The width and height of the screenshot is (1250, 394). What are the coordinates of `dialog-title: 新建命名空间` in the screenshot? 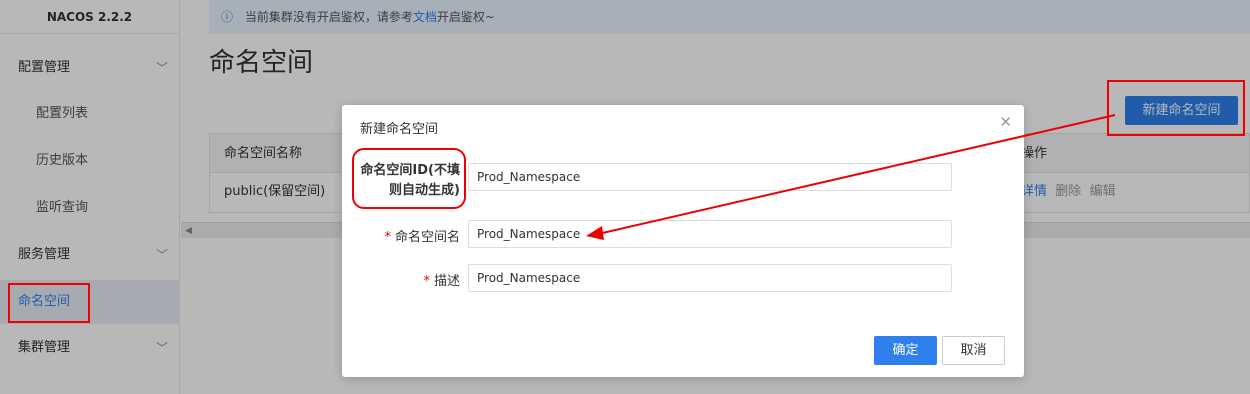 It's located at (399, 129).